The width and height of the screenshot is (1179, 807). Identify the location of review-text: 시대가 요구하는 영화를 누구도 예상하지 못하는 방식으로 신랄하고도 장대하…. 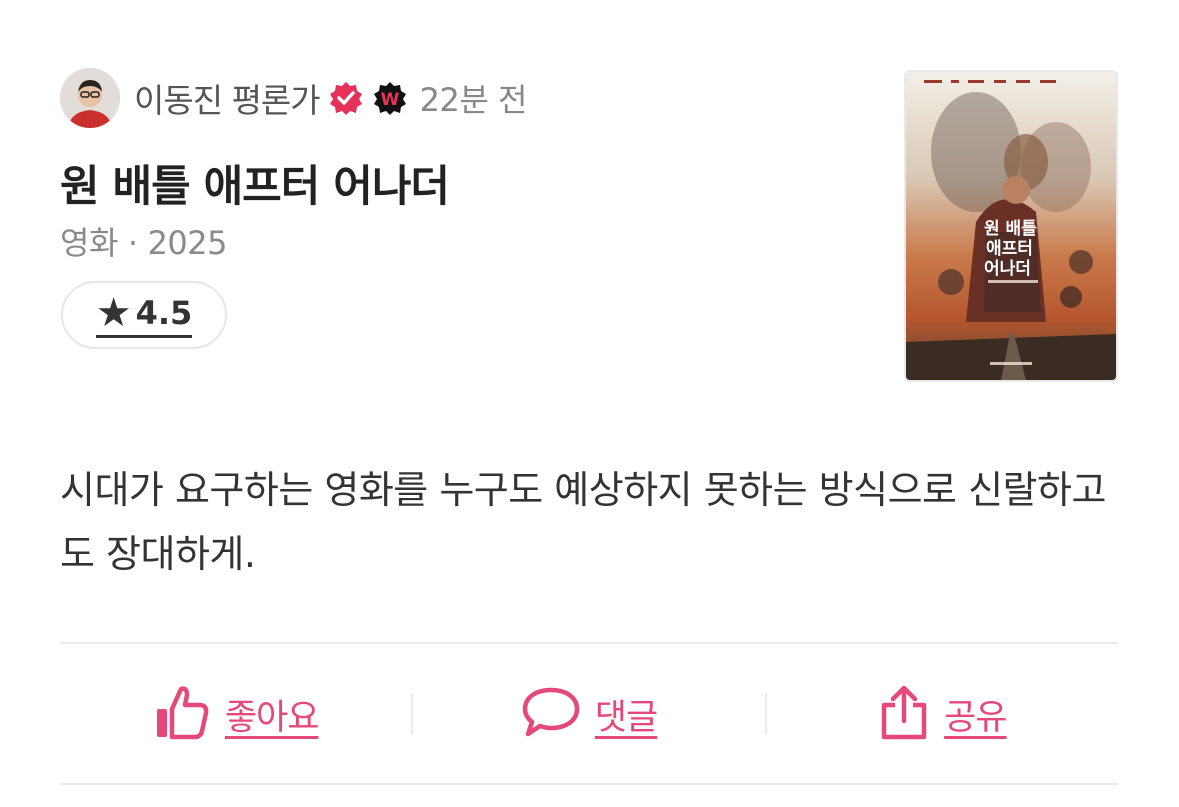
(590, 522).